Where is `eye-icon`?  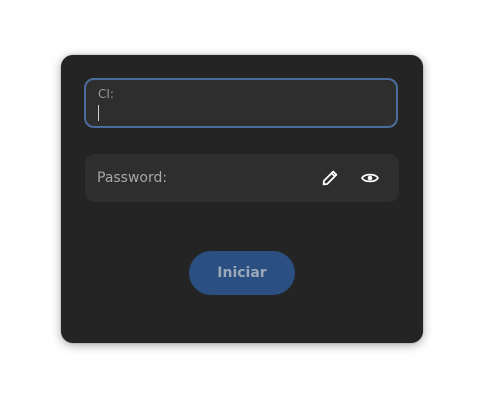
eye-icon is located at coordinates (370, 178).